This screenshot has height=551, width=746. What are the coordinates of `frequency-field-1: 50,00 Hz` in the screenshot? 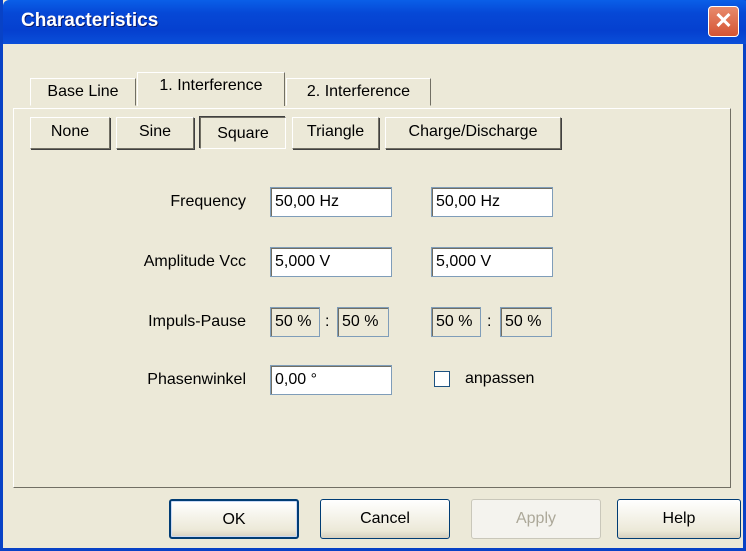 It's located at (331, 202).